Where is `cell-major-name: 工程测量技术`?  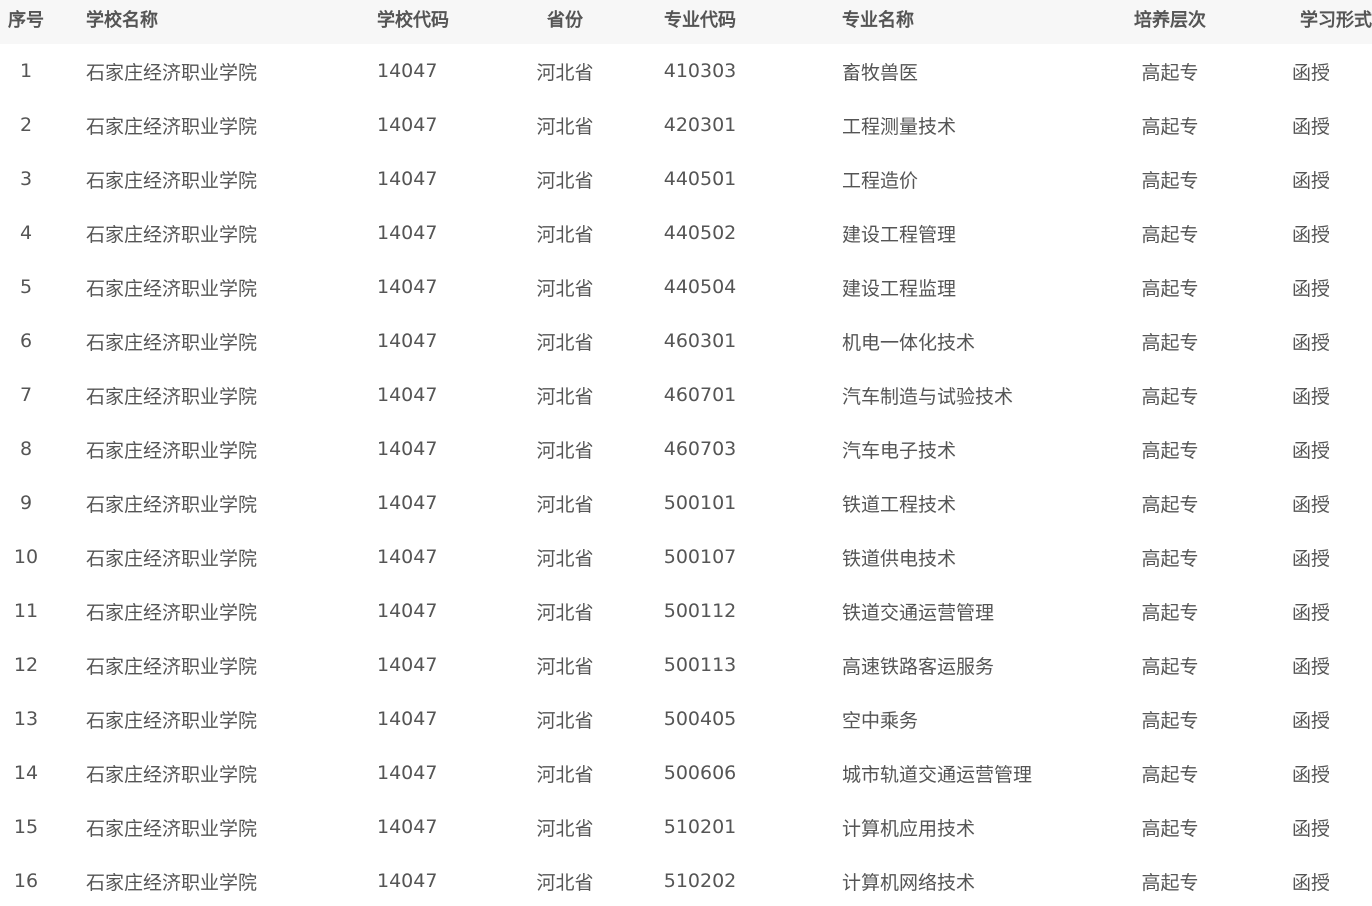
cell-major-name: 工程测量技术 is located at coordinates (899, 126).